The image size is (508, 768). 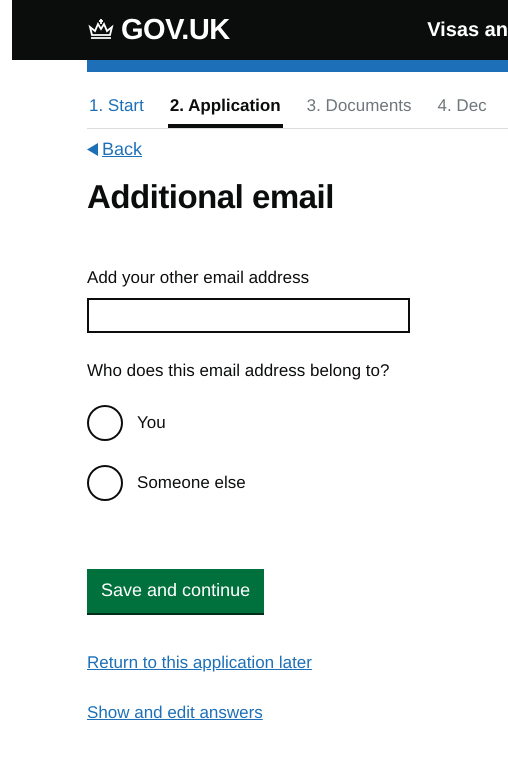 I want to click on radio-label: Someone else, so click(x=191, y=483).